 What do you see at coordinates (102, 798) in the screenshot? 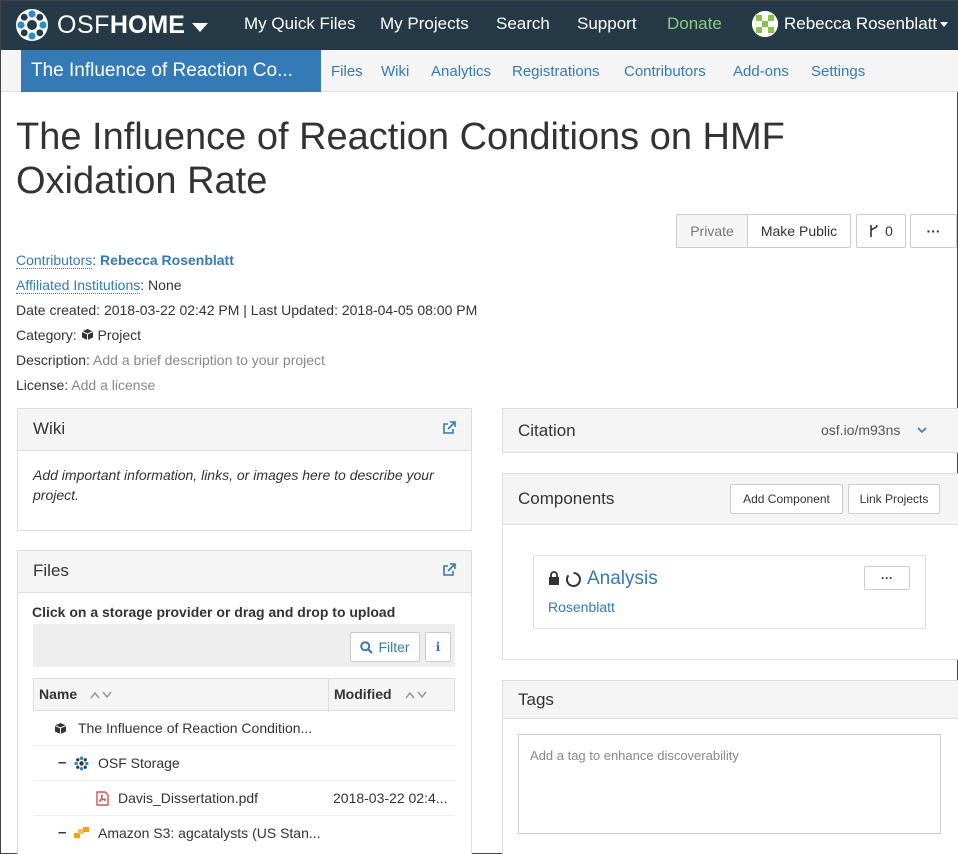
I see `pdf-icon` at bounding box center [102, 798].